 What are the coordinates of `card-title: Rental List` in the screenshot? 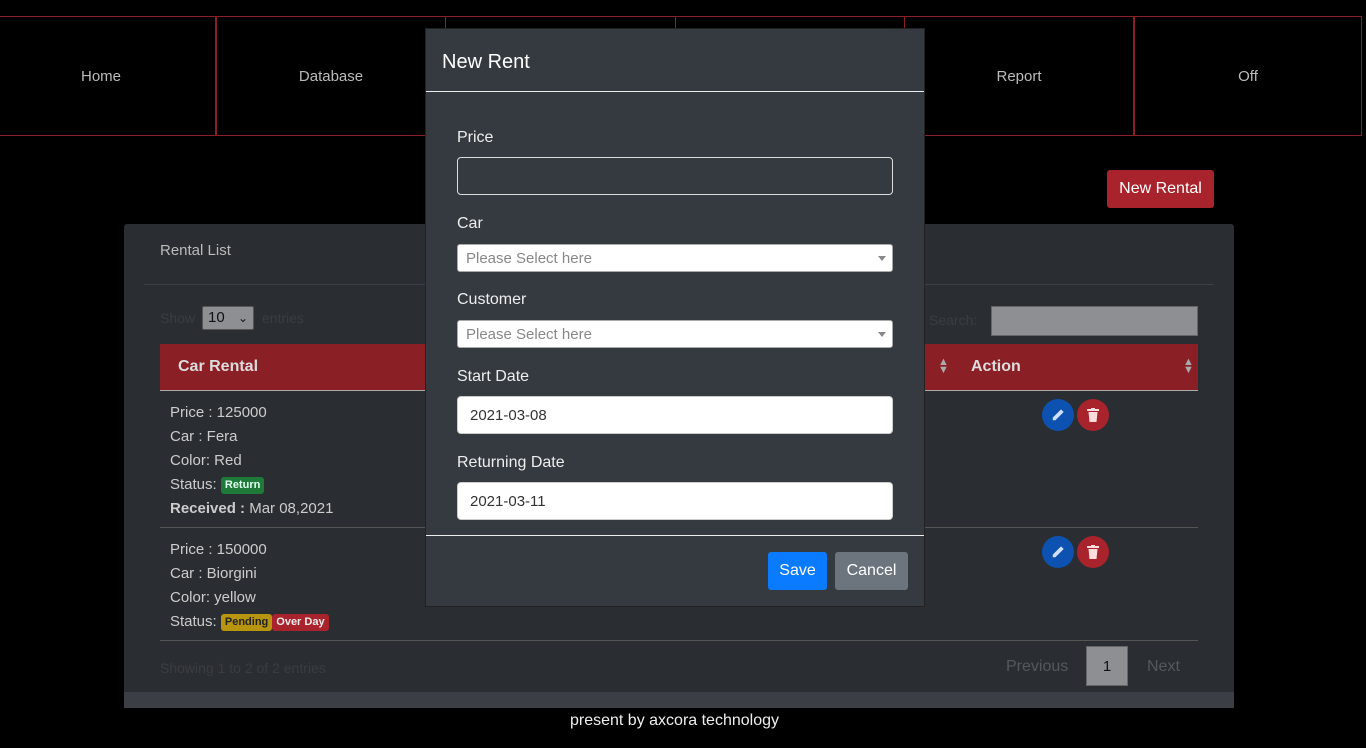 It's located at (195, 250).